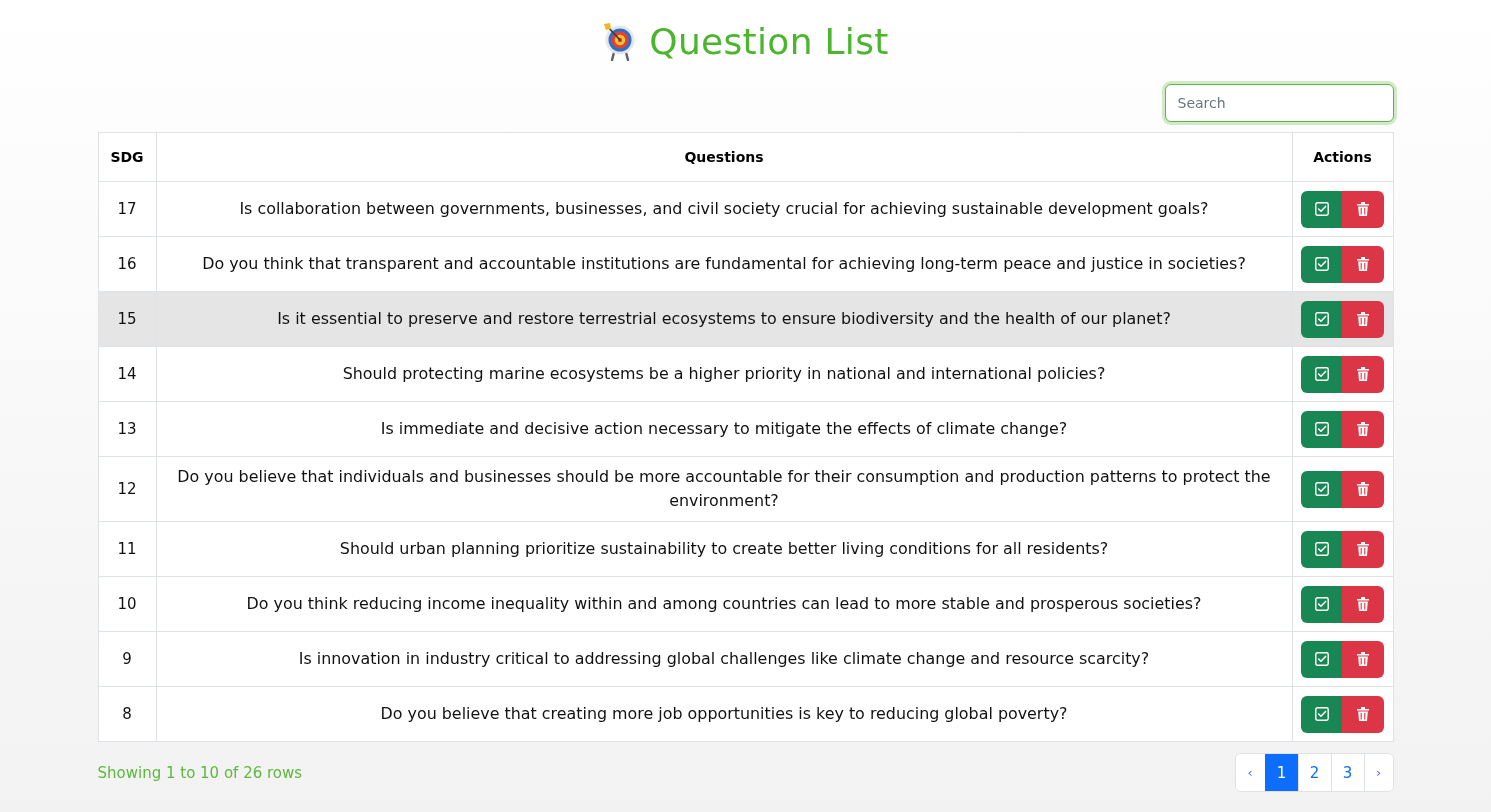 The width and height of the screenshot is (1491, 812). What do you see at coordinates (724, 714) in the screenshot?
I see `table-cell: Do you believe that creating more job opportunities is key to reducing global poverty?` at bounding box center [724, 714].